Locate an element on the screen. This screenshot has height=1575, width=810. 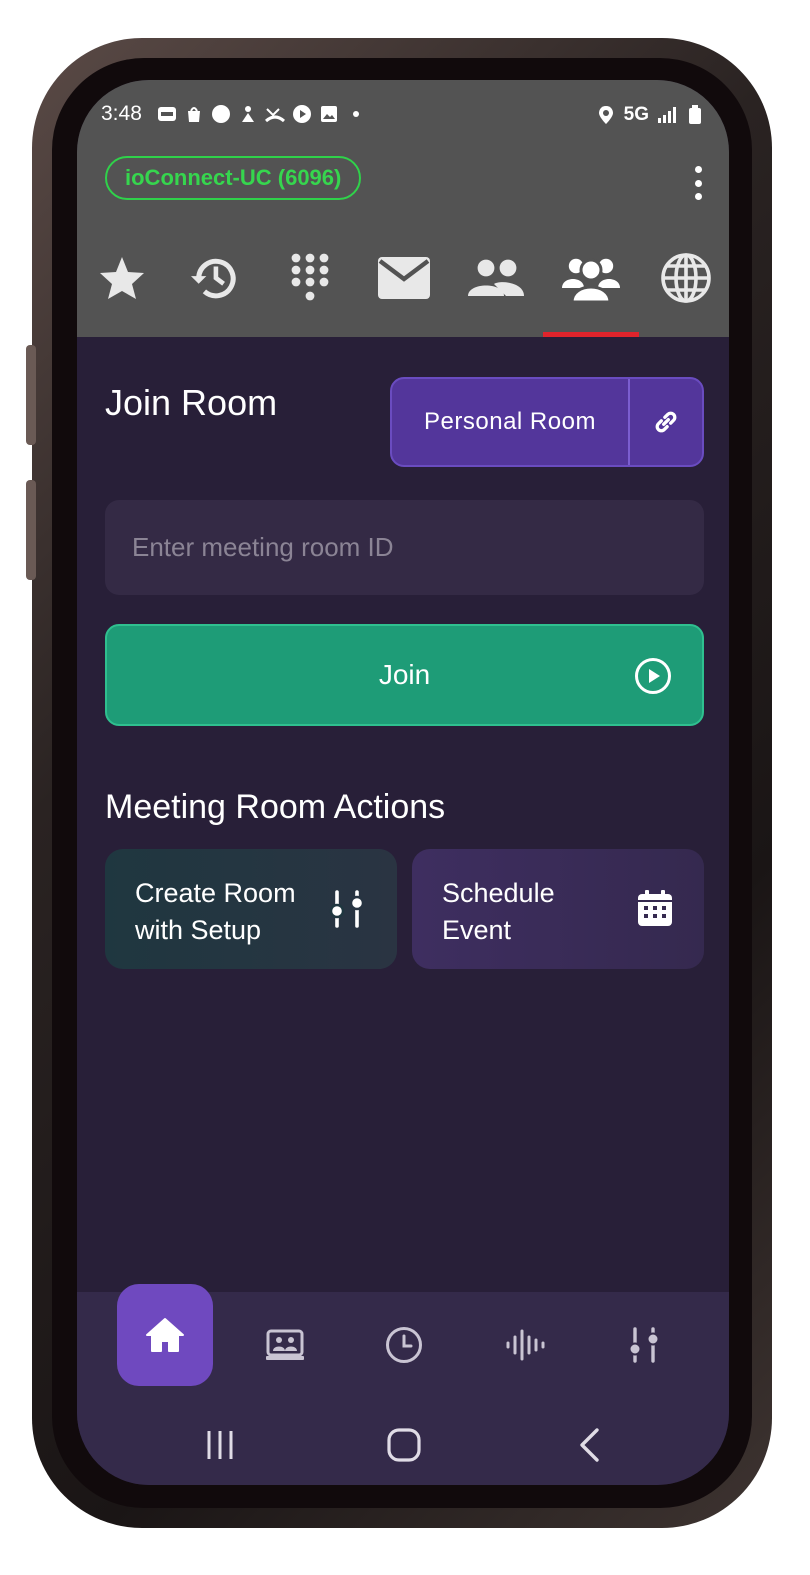
bottom-nav-history is located at coordinates (404, 1345).